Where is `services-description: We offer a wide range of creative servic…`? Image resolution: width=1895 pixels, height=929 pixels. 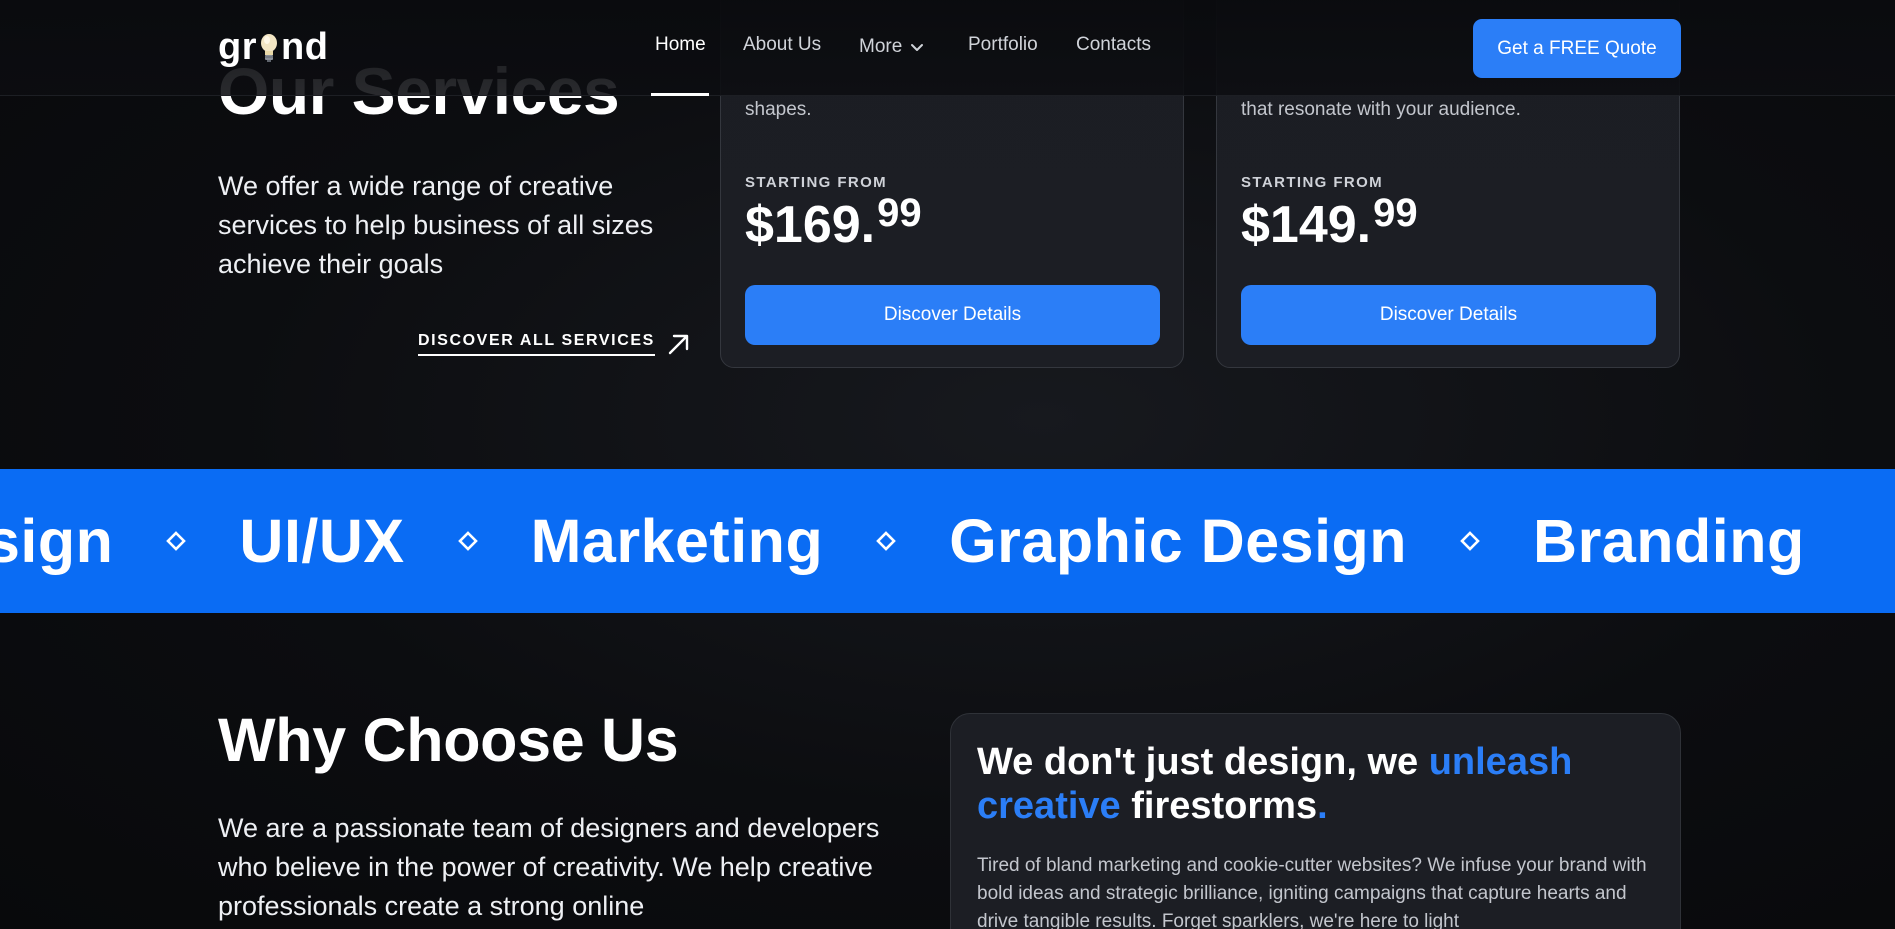
services-description: We offer a wide range of creative servic… is located at coordinates (436, 225).